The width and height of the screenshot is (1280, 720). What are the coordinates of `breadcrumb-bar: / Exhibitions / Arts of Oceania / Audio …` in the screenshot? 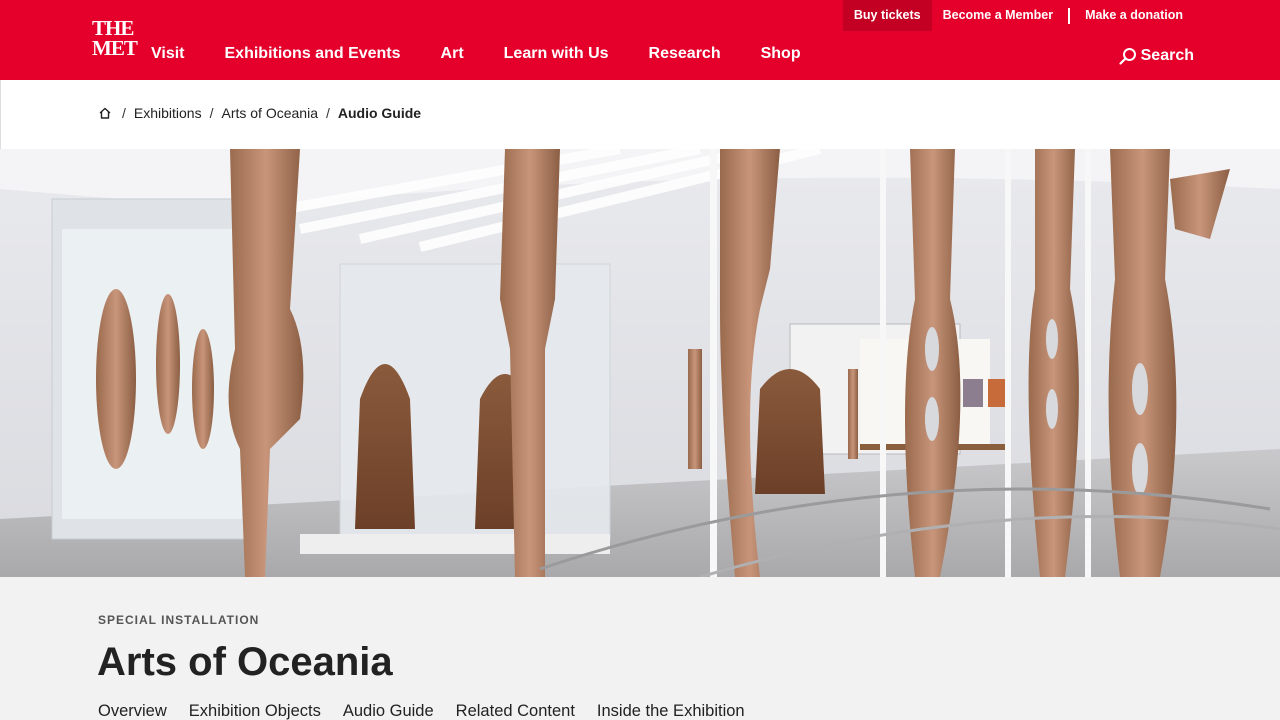 It's located at (640, 114).